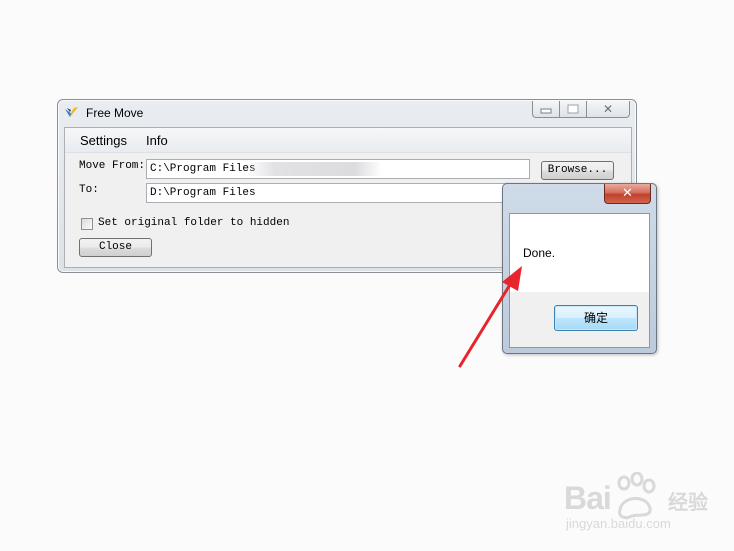 This screenshot has height=551, width=734. I want to click on paw-icon, so click(636, 496).